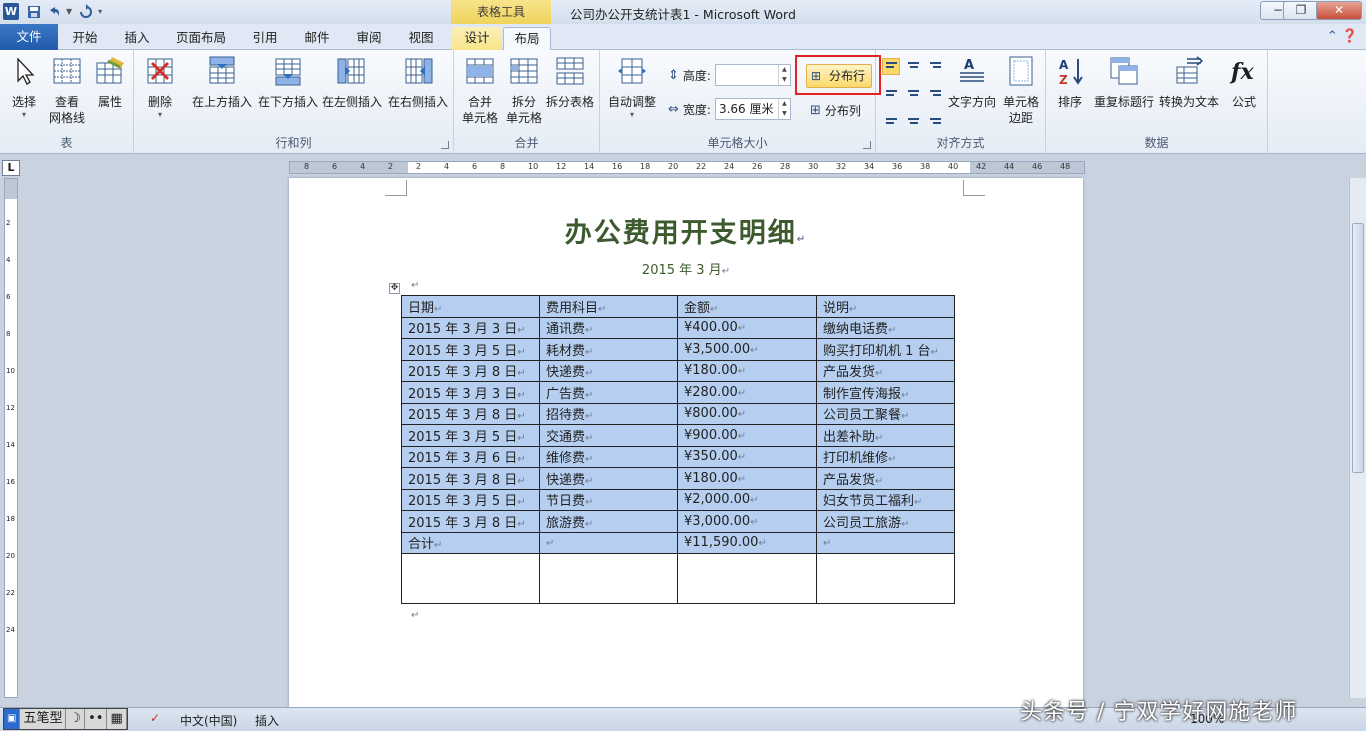 The height and width of the screenshot is (731, 1366). What do you see at coordinates (12, 719) in the screenshot?
I see `ime-logo-icon: ▣` at bounding box center [12, 719].